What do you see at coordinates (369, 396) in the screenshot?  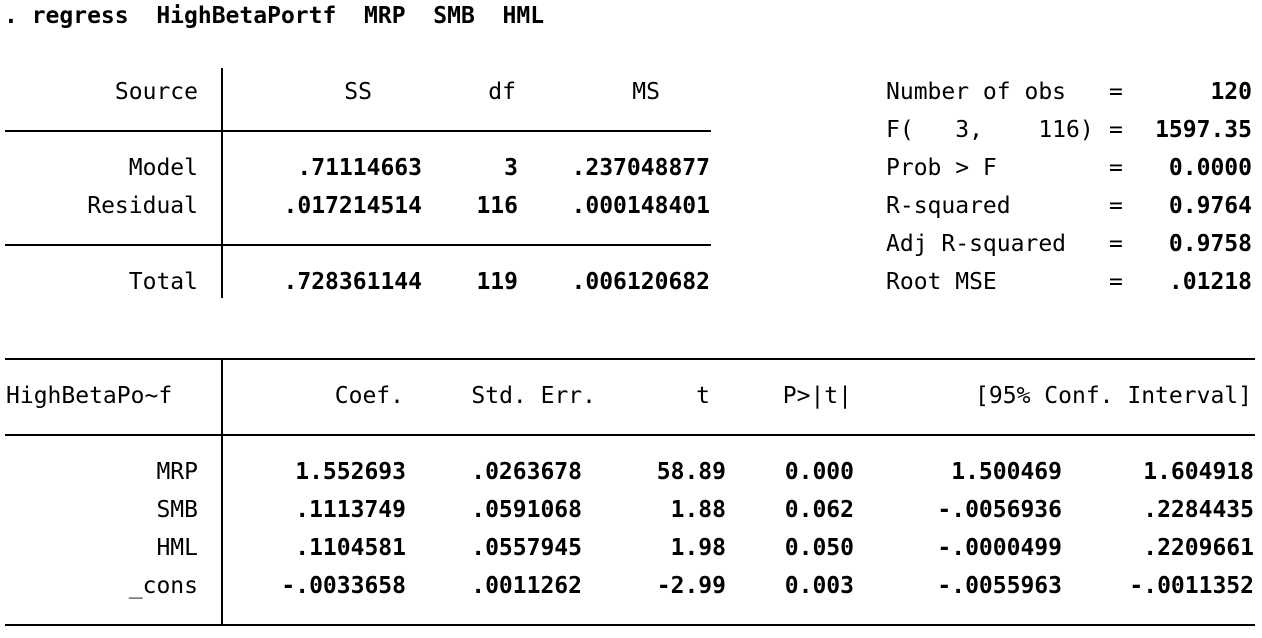 I see `coef-header-coef: Coef.` at bounding box center [369, 396].